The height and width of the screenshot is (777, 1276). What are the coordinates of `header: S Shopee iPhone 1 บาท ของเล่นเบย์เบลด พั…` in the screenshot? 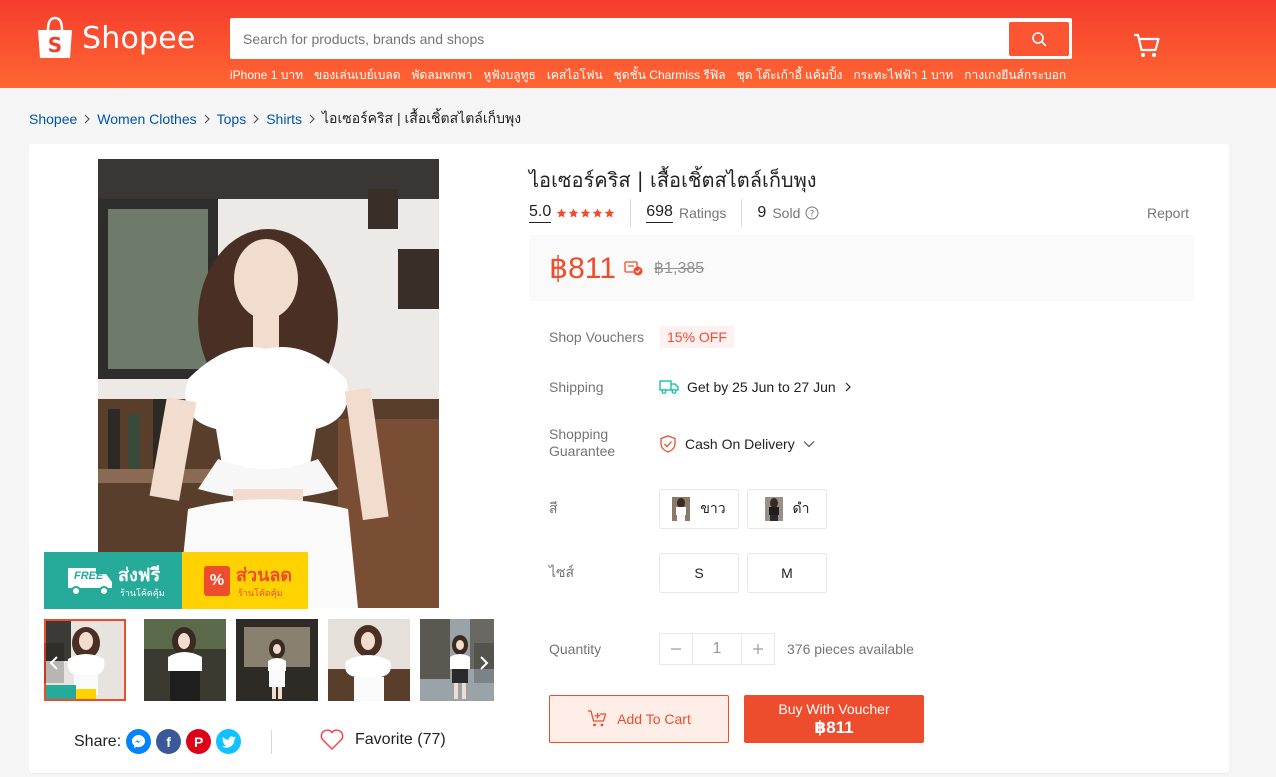 It's located at (638, 44).